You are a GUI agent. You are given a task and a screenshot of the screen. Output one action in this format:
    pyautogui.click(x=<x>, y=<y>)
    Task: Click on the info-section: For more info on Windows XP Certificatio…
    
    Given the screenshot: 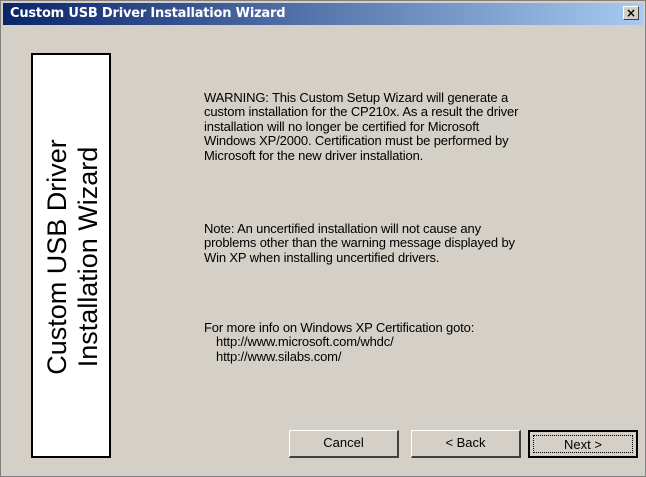 What is the action you would take?
    pyautogui.click(x=379, y=342)
    